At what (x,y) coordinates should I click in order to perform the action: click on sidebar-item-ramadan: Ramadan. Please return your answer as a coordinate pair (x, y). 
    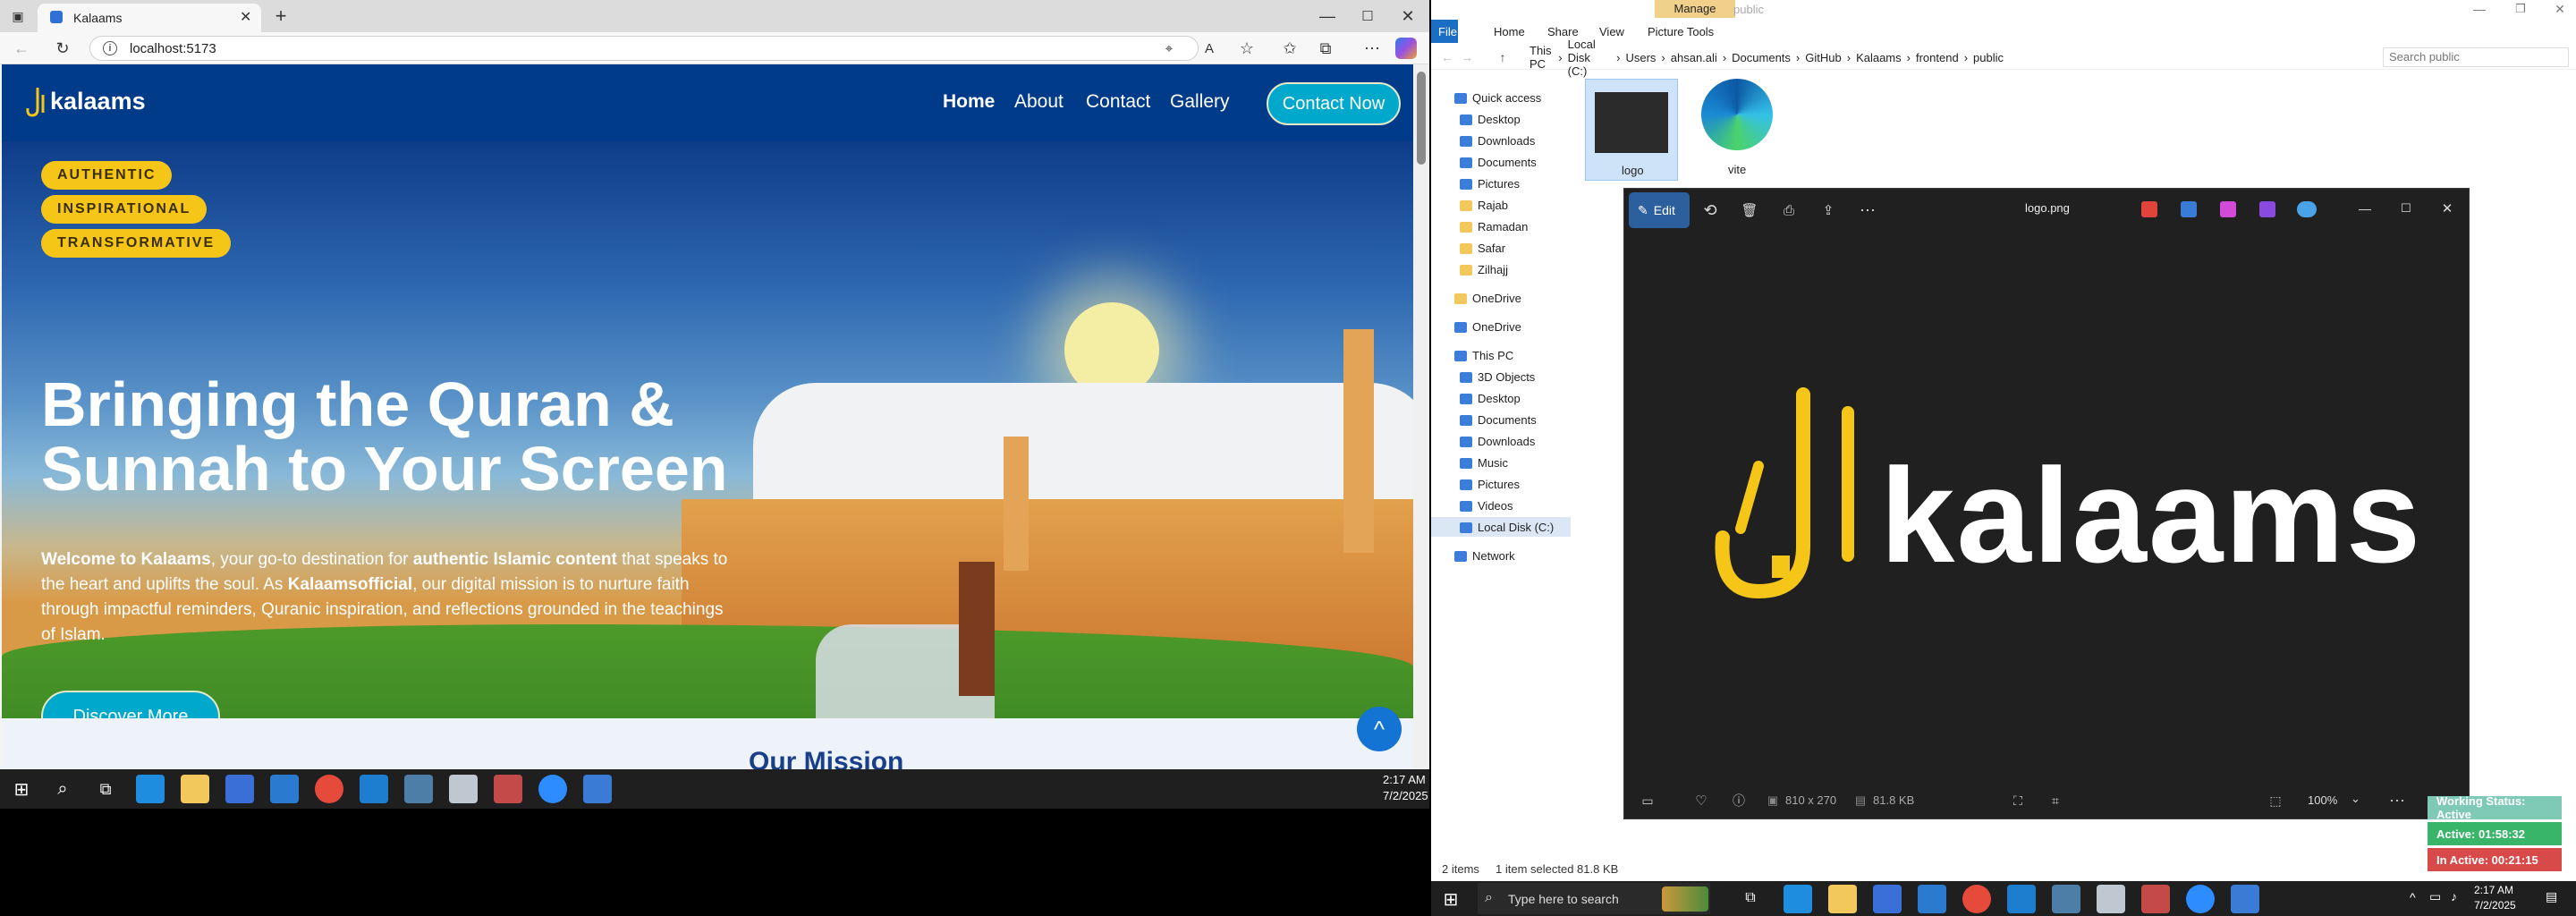
    Looking at the image, I should click on (1494, 226).